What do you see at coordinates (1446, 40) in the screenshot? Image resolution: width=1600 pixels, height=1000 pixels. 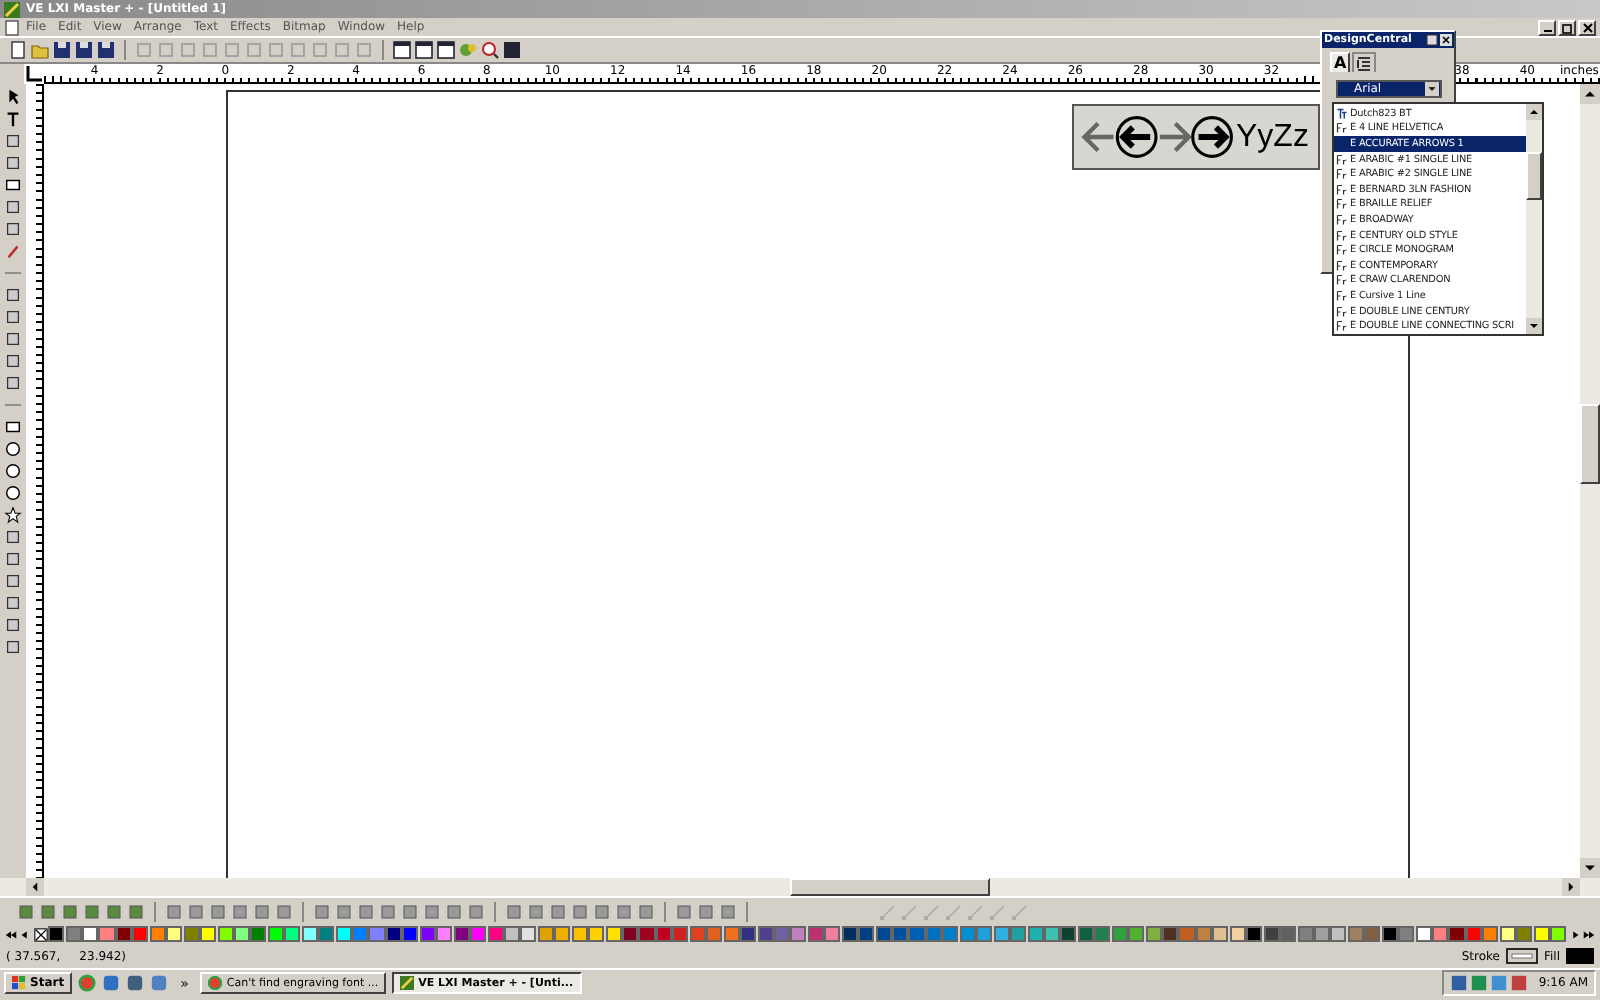 I see `close-icon` at bounding box center [1446, 40].